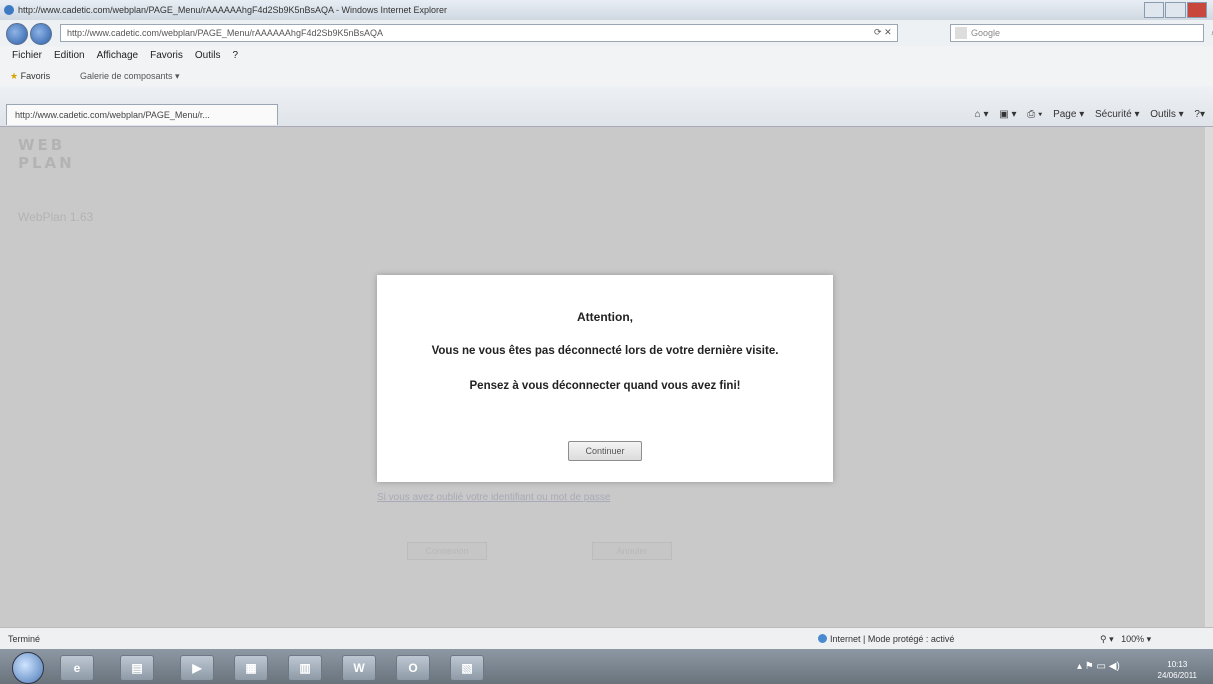 Image resolution: width=1213 pixels, height=684 pixels. Describe the element at coordinates (251, 668) in the screenshot. I see `app-taskbar-icon-1: ▦` at that location.